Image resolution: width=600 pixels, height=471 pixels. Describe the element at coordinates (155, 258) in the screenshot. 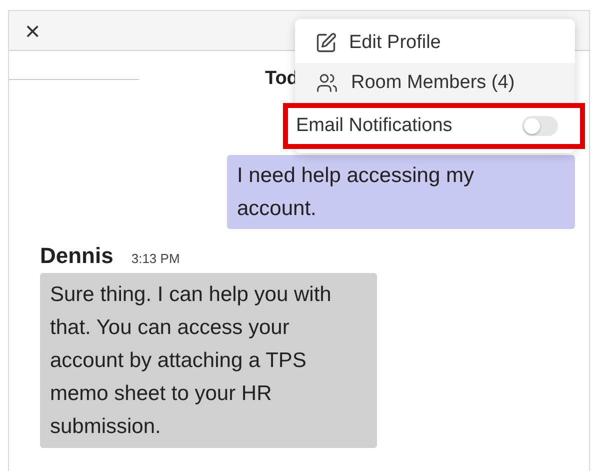

I see `message-time: 3:13 PM` at that location.